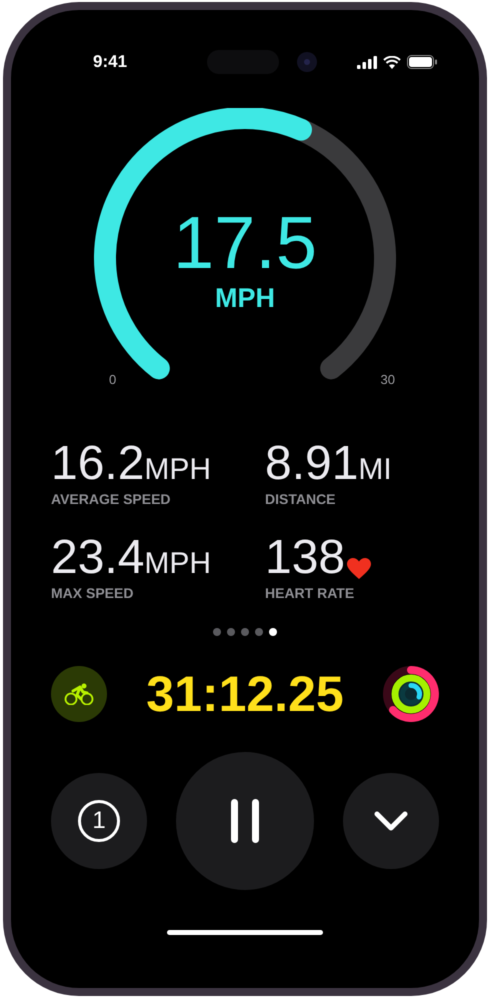  What do you see at coordinates (311, 464) in the screenshot?
I see `metric-value: 8.91` at bounding box center [311, 464].